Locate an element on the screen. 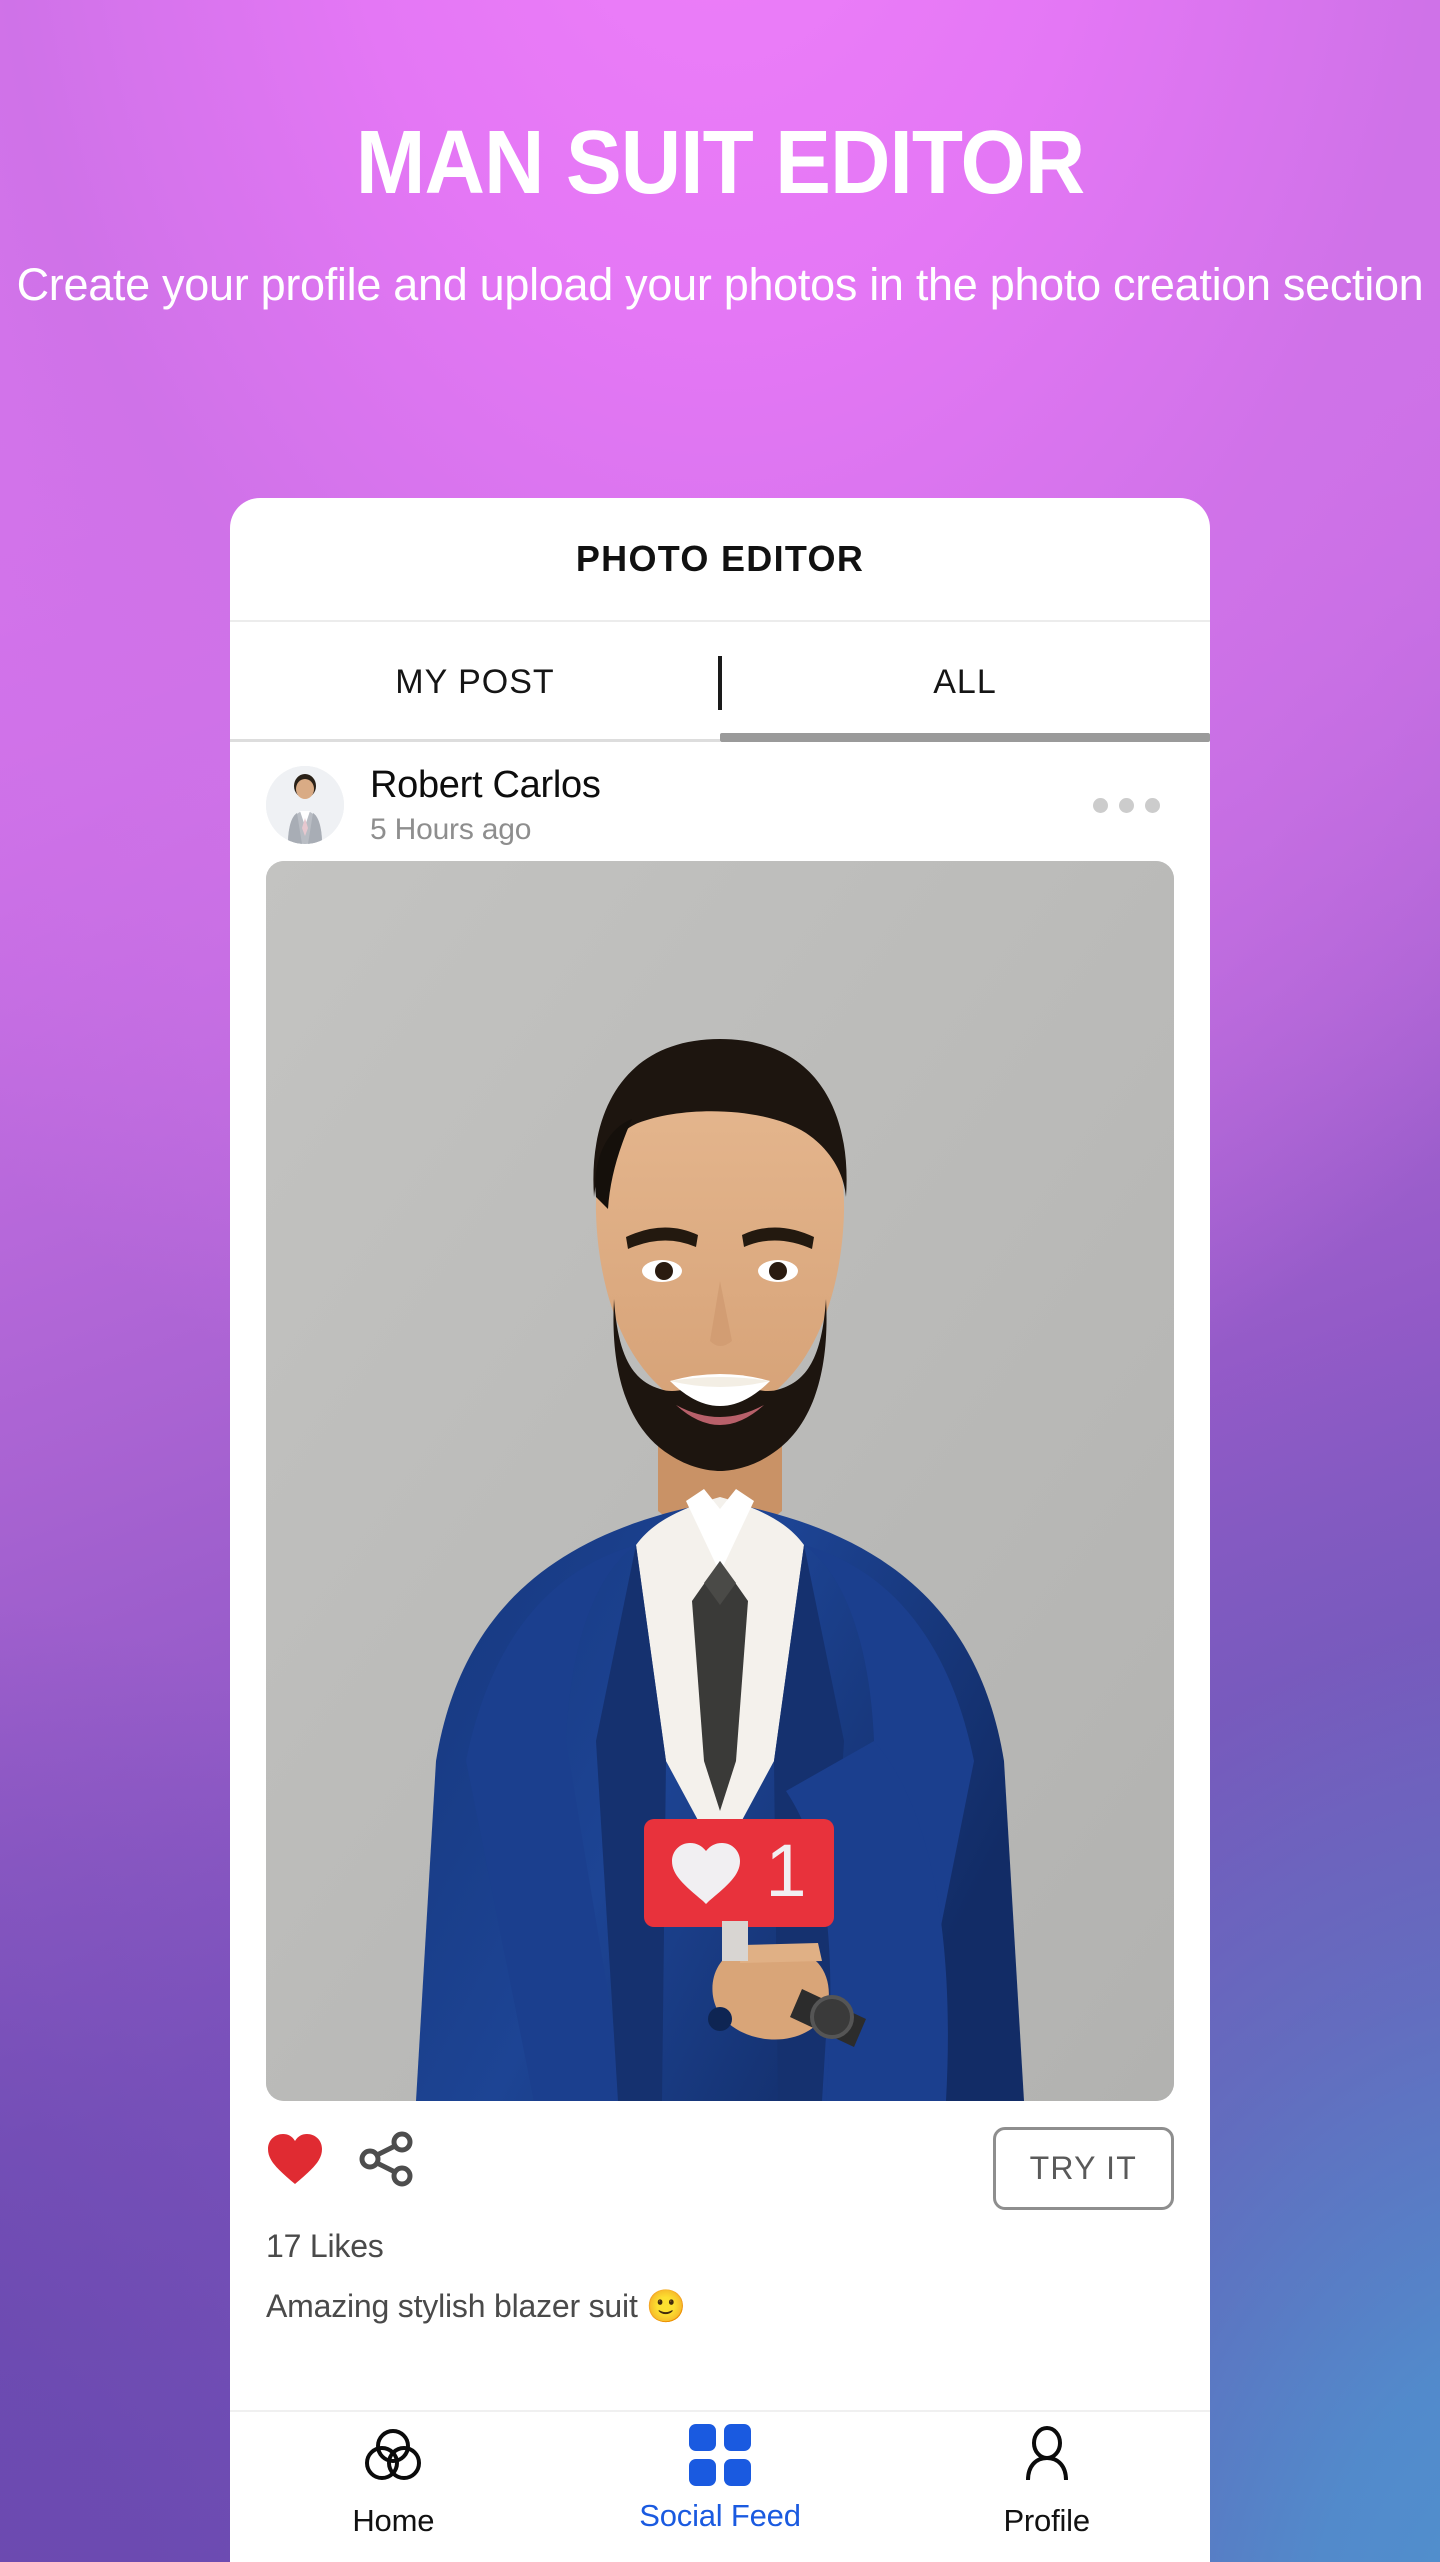 Image resolution: width=1440 pixels, height=2562 pixels. nav-label-social-feed: Social Feed is located at coordinates (720, 2515).